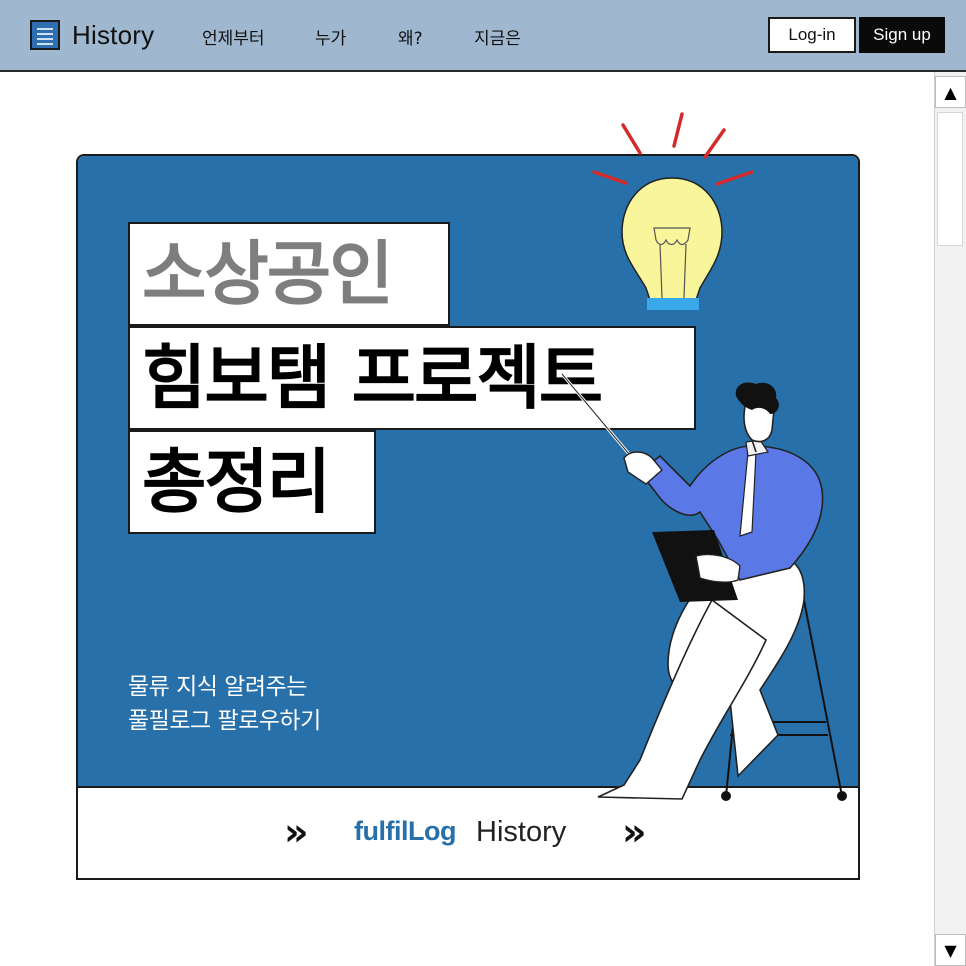 The height and width of the screenshot is (966, 966). Describe the element at coordinates (611, 429) in the screenshot. I see `pointer-stick` at that location.